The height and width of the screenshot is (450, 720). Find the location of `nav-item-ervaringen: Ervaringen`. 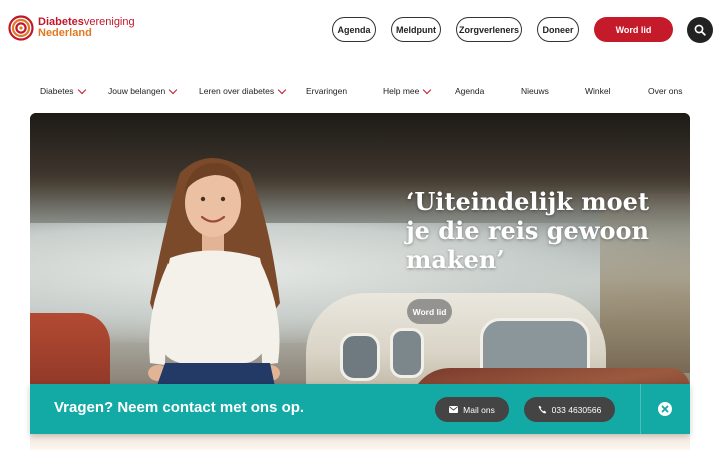

nav-item-ervaringen: Ervaringen is located at coordinates (326, 91).